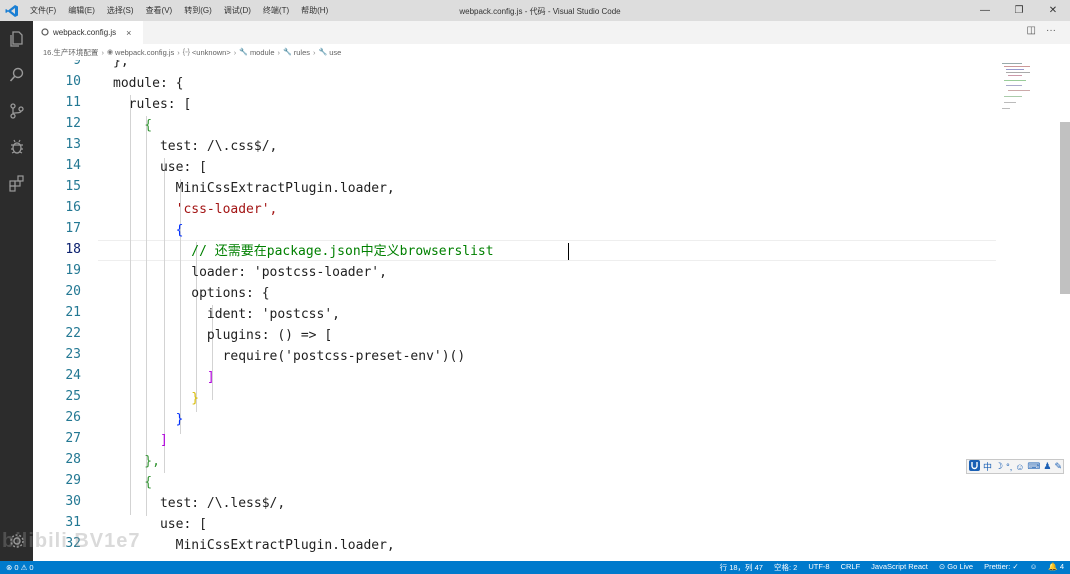 The height and width of the screenshot is (574, 1070). Describe the element at coordinates (1065, 208) in the screenshot. I see `vertical-scrollbar` at that location.